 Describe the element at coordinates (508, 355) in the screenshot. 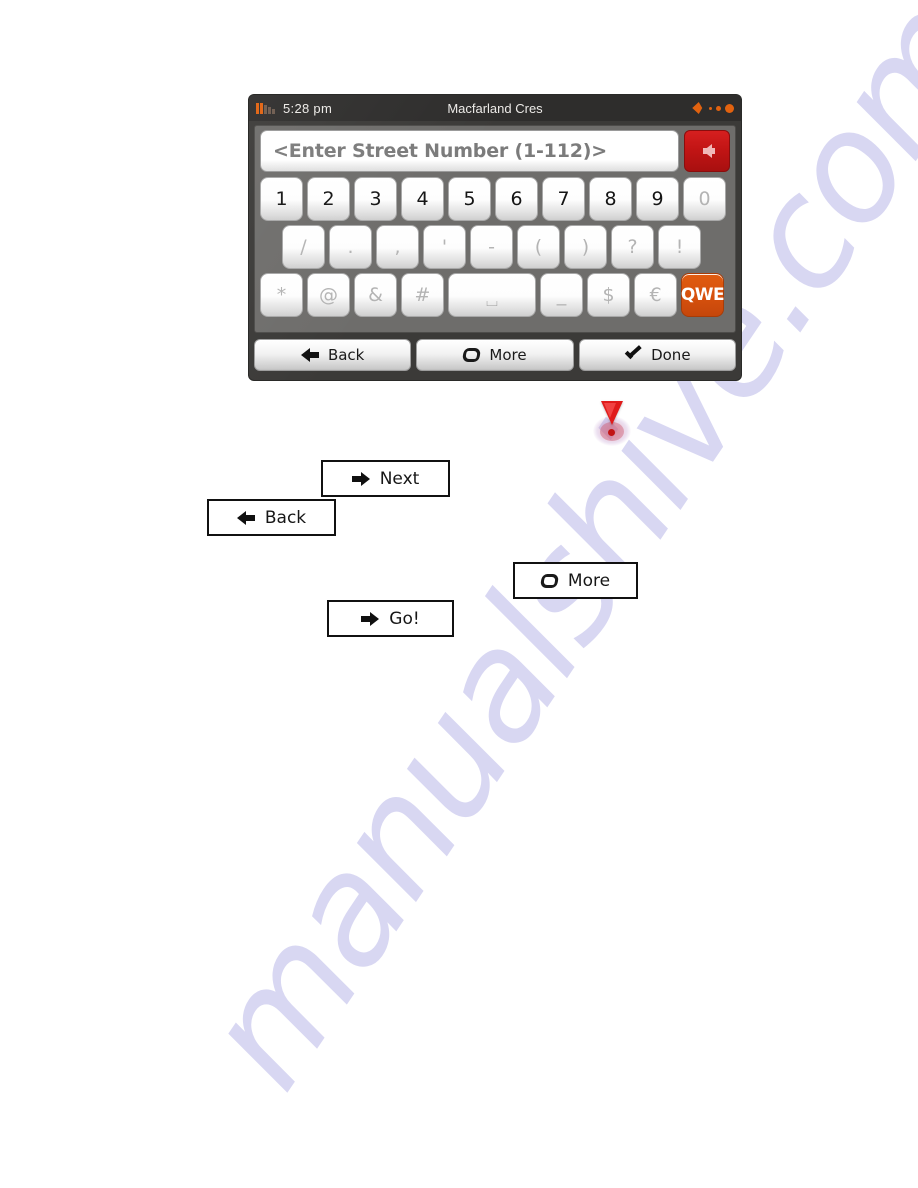

I see `device-more-label: More` at that location.